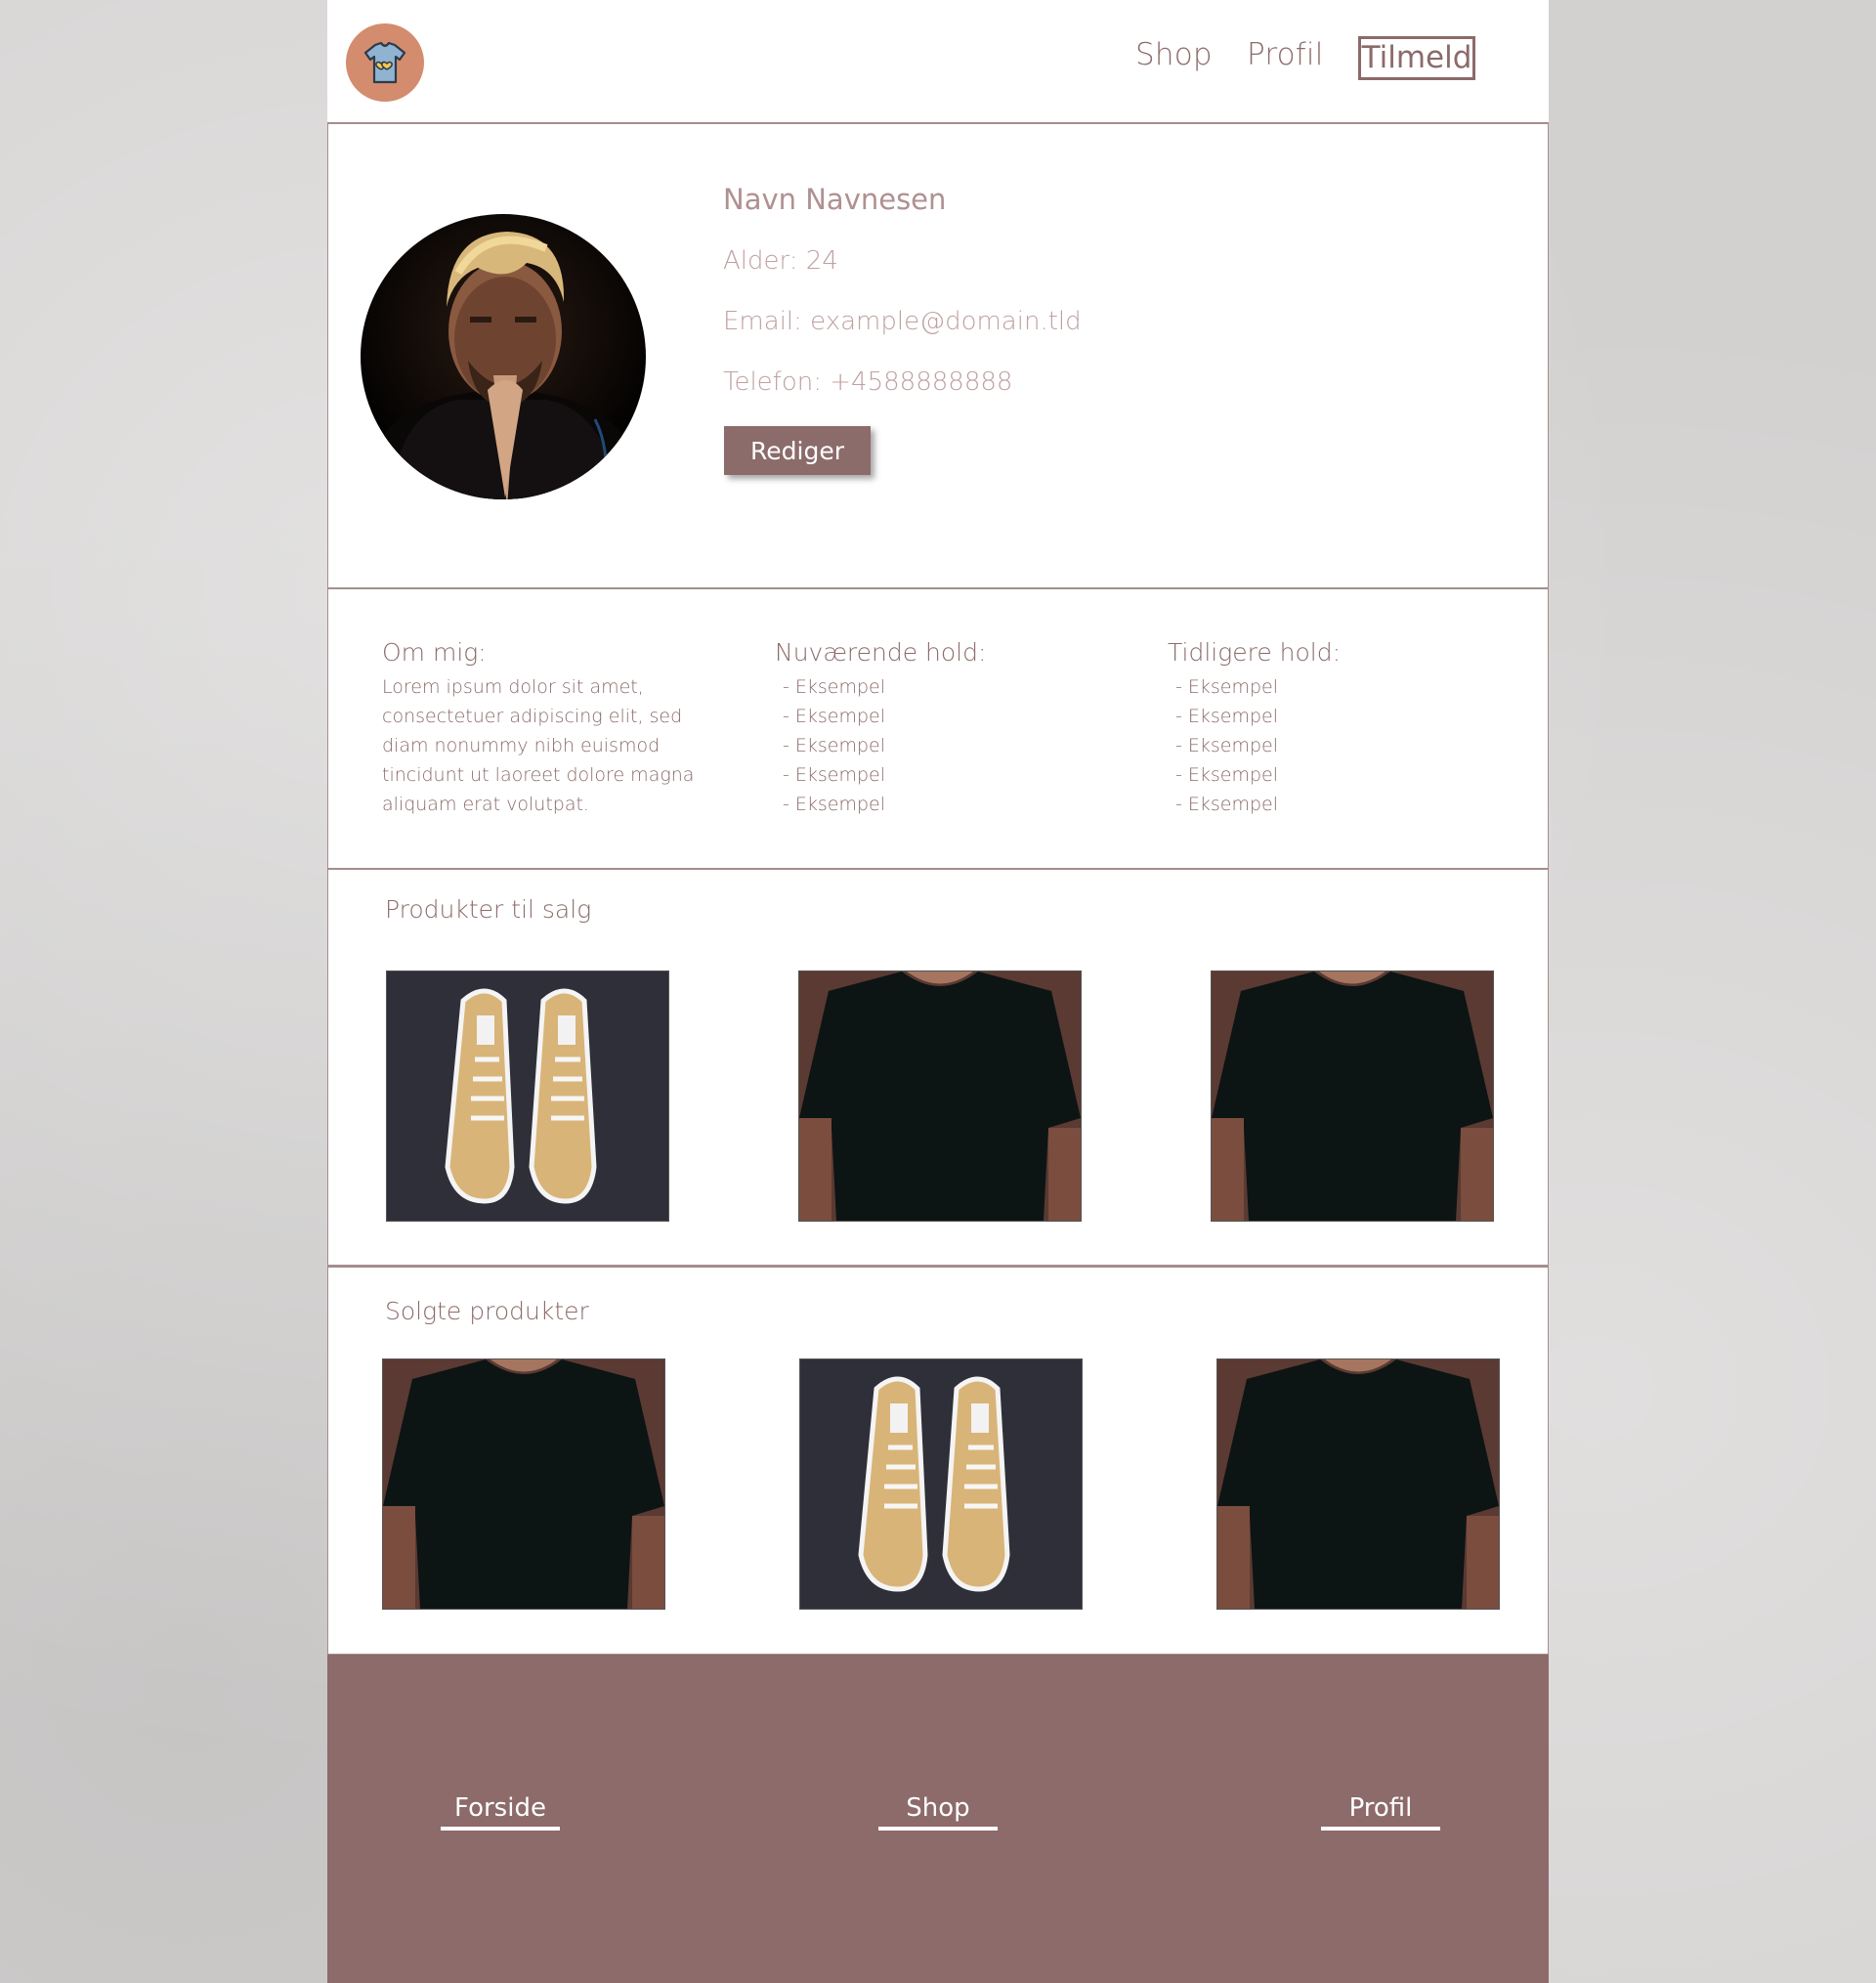  What do you see at coordinates (1380, 1812) in the screenshot?
I see `footer-link-profil: Profil` at bounding box center [1380, 1812].